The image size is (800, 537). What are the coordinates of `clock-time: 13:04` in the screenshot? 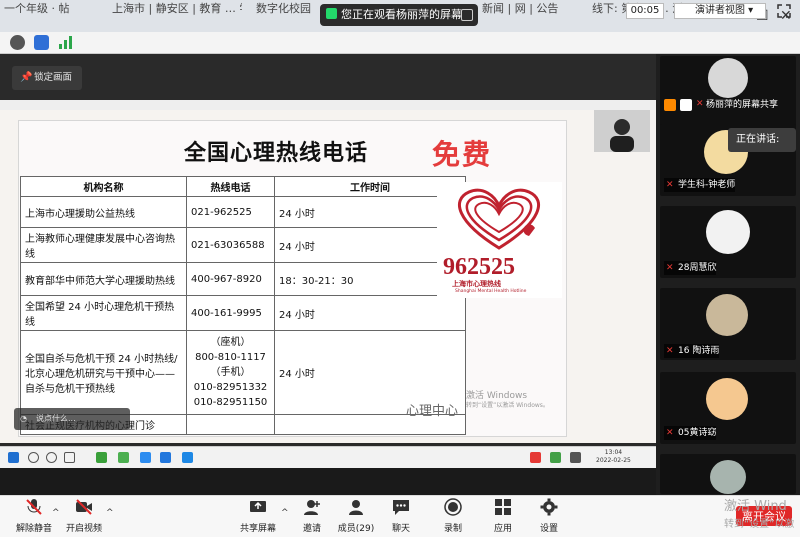 It's located at (613, 452).